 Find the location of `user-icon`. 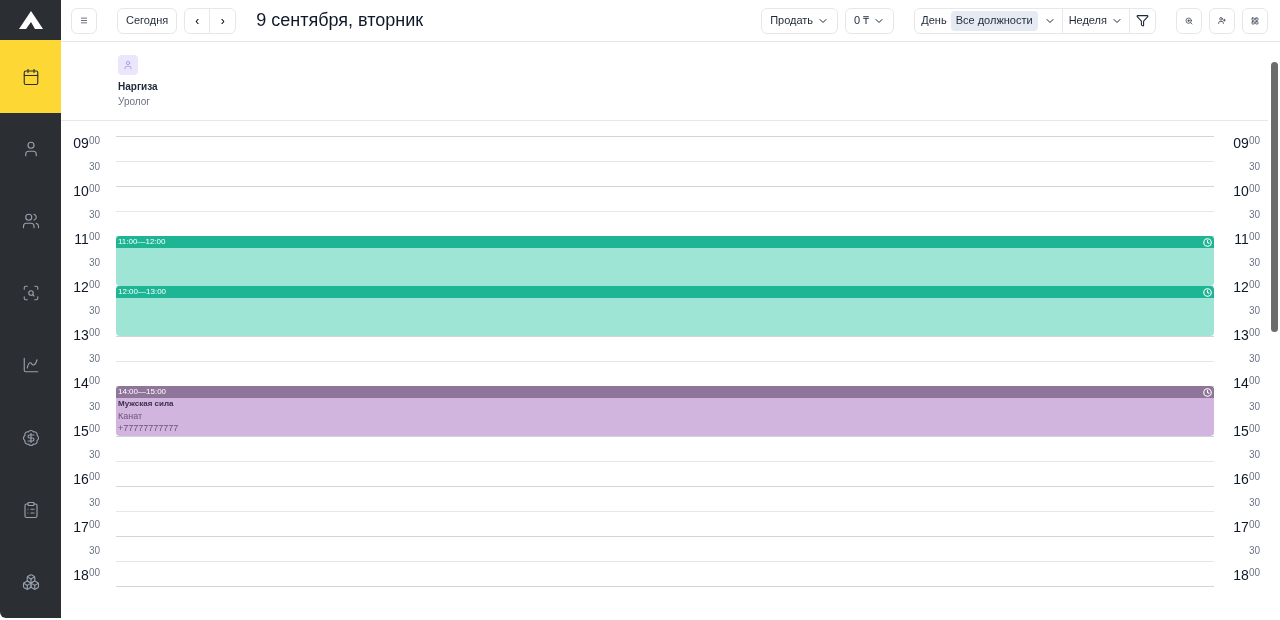

user-icon is located at coordinates (128, 65).